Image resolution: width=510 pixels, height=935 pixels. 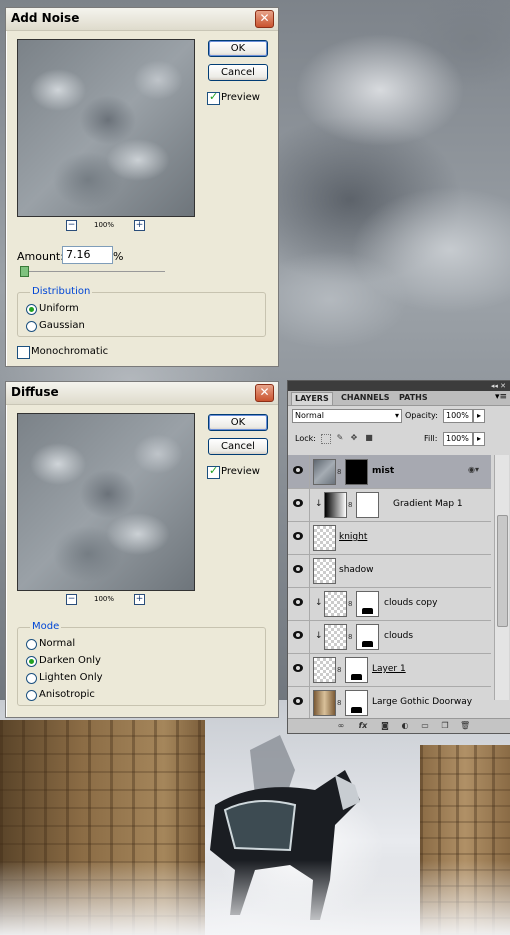 What do you see at coordinates (399, 725) in the screenshot?
I see `layers-panel-footer: ∞ fx ◙ ◐ ▭ ❐ 🗑` at bounding box center [399, 725].